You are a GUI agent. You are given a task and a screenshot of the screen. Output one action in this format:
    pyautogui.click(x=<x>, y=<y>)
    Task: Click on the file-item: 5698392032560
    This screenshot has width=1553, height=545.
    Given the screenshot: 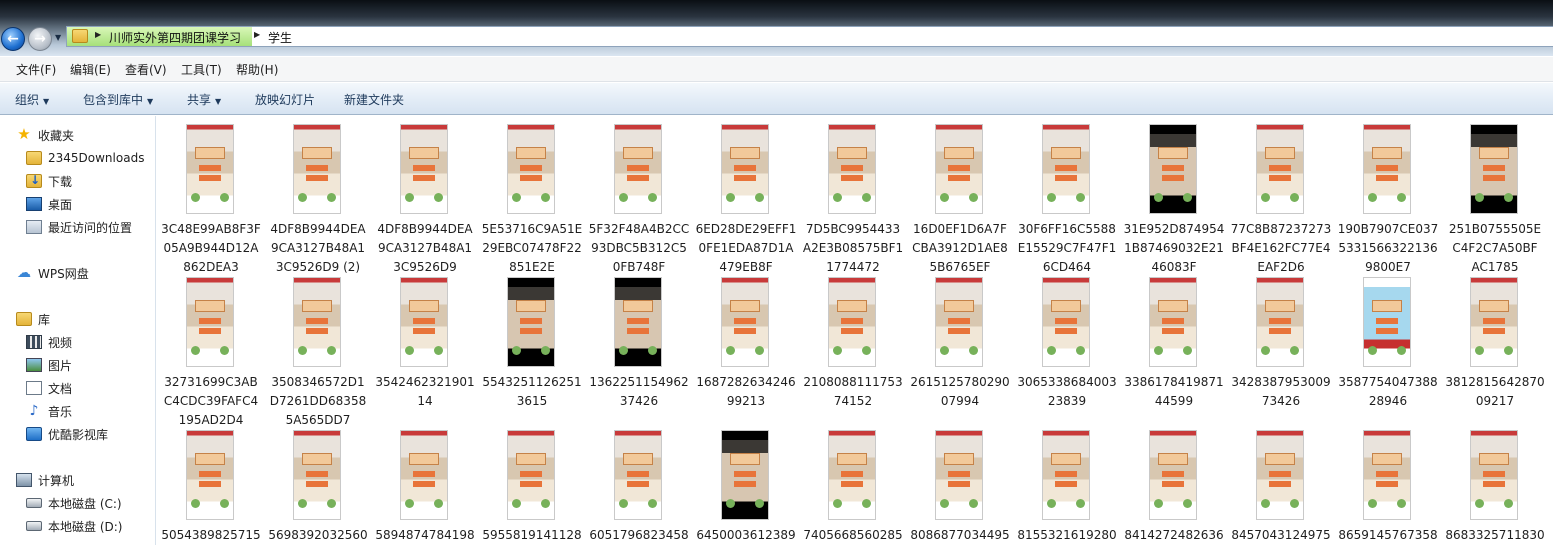 What is the action you would take?
    pyautogui.click(x=318, y=483)
    